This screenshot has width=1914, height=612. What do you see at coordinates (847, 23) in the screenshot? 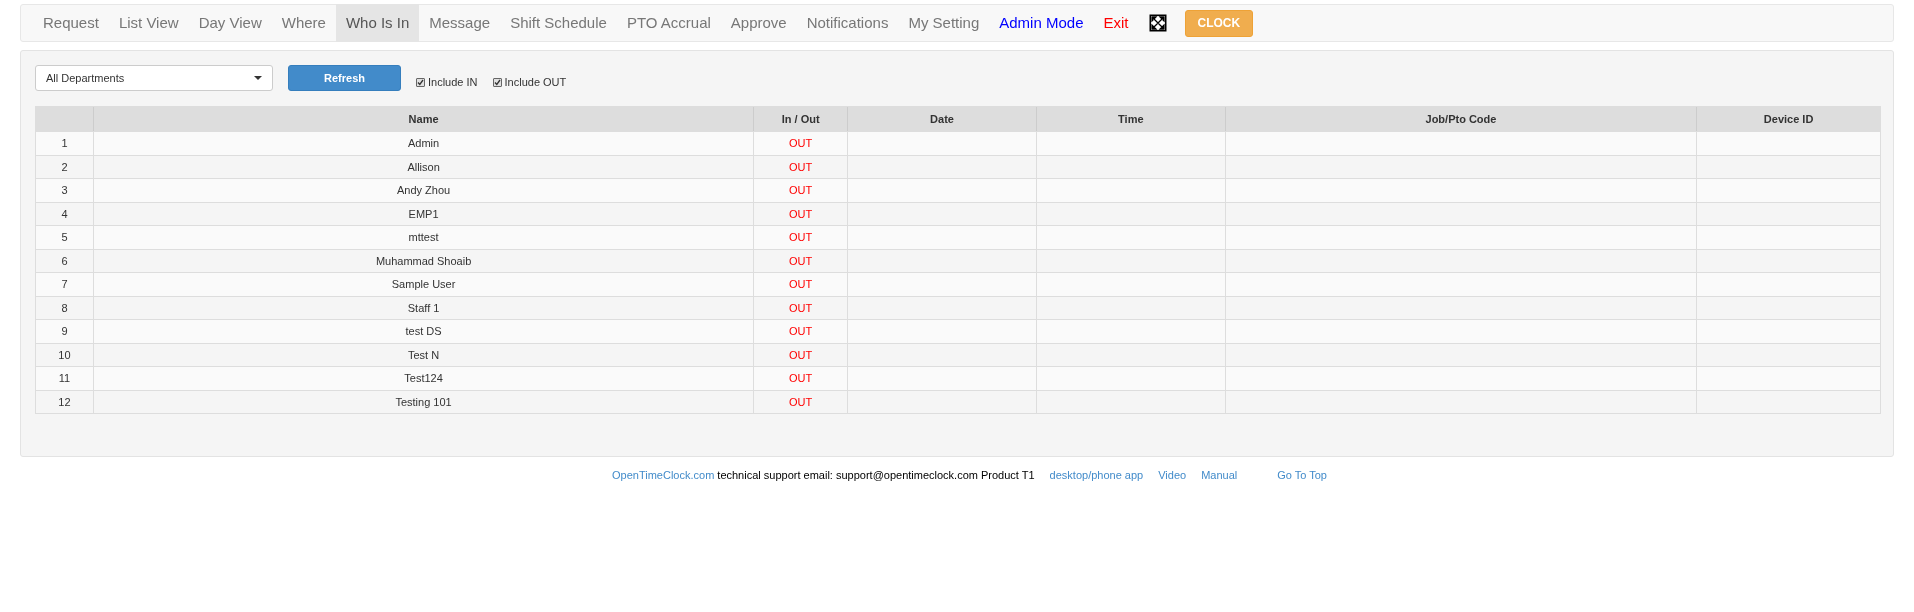
I see `nav-tab: Notifications` at bounding box center [847, 23].